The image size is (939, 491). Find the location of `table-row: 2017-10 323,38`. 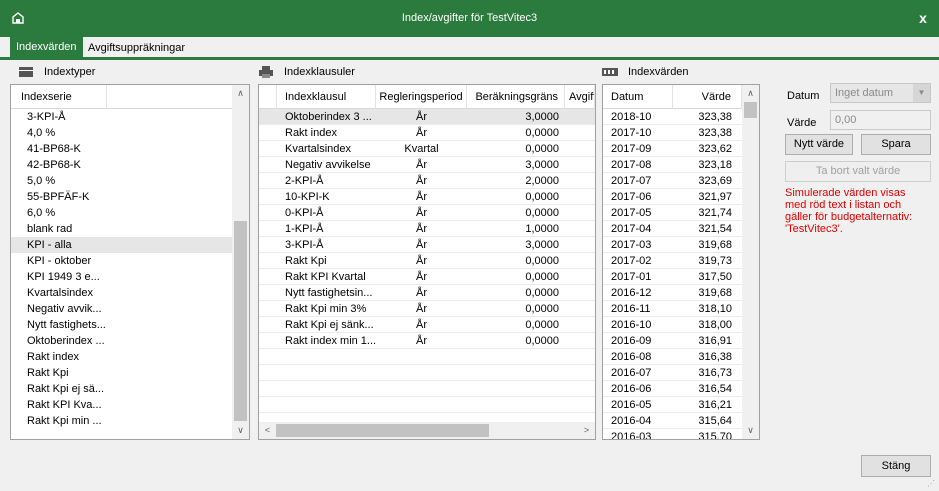

table-row: 2017-10 323,38 is located at coordinates (672, 133).